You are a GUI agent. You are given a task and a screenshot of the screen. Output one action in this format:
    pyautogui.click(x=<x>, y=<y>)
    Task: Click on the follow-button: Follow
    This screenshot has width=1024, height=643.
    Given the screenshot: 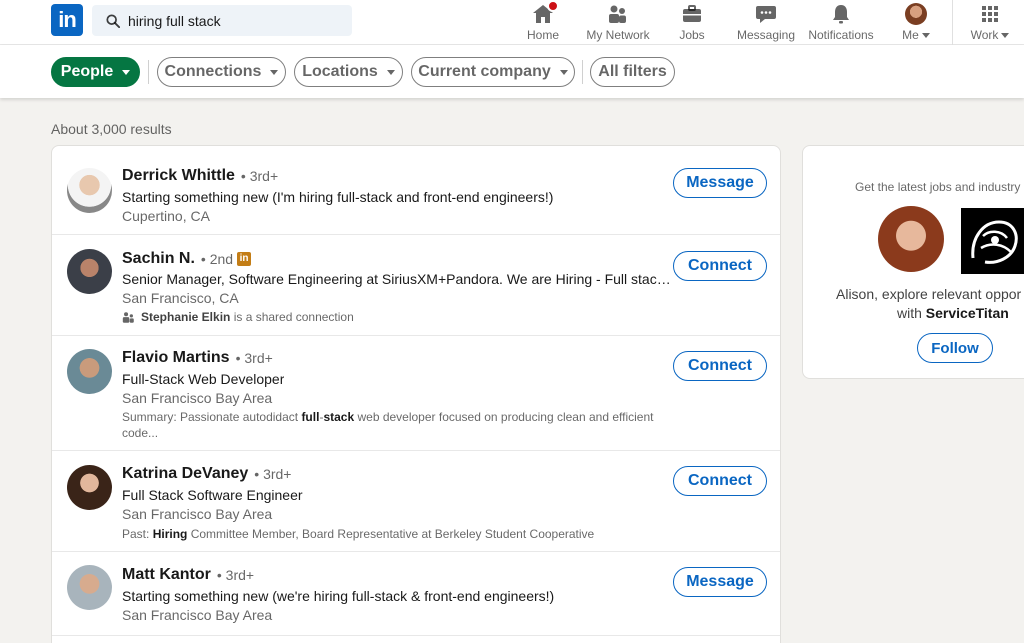 What is the action you would take?
    pyautogui.click(x=955, y=348)
    